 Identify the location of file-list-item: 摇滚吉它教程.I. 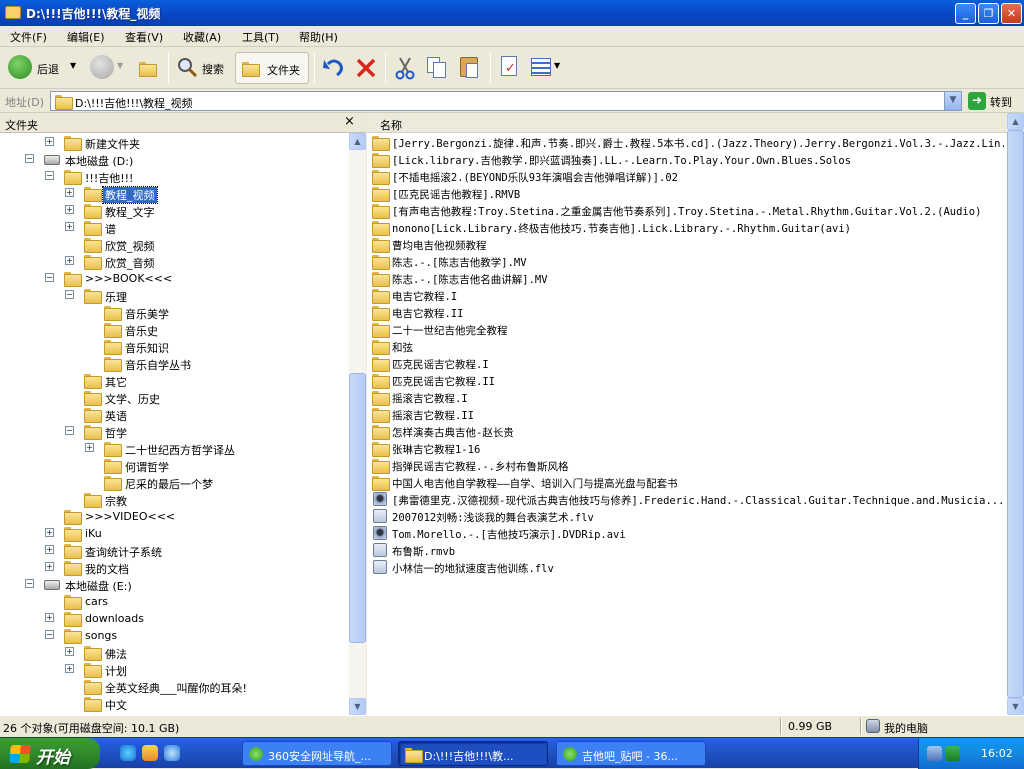
(688, 397).